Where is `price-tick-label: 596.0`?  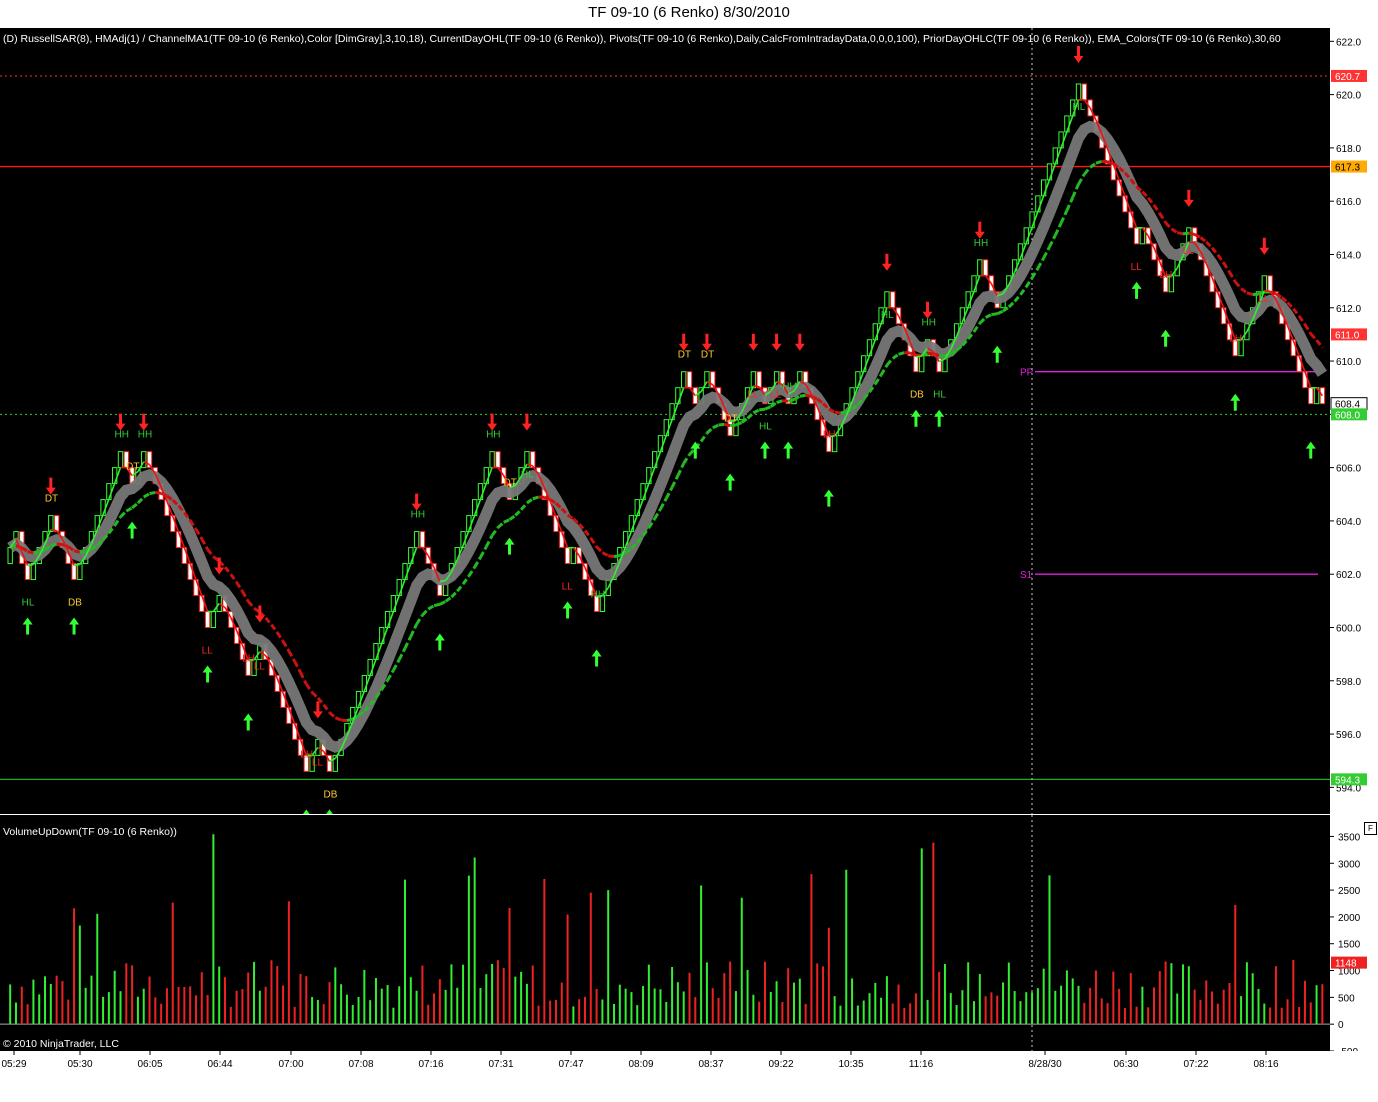 price-tick-label: 596.0 is located at coordinates (1348, 735).